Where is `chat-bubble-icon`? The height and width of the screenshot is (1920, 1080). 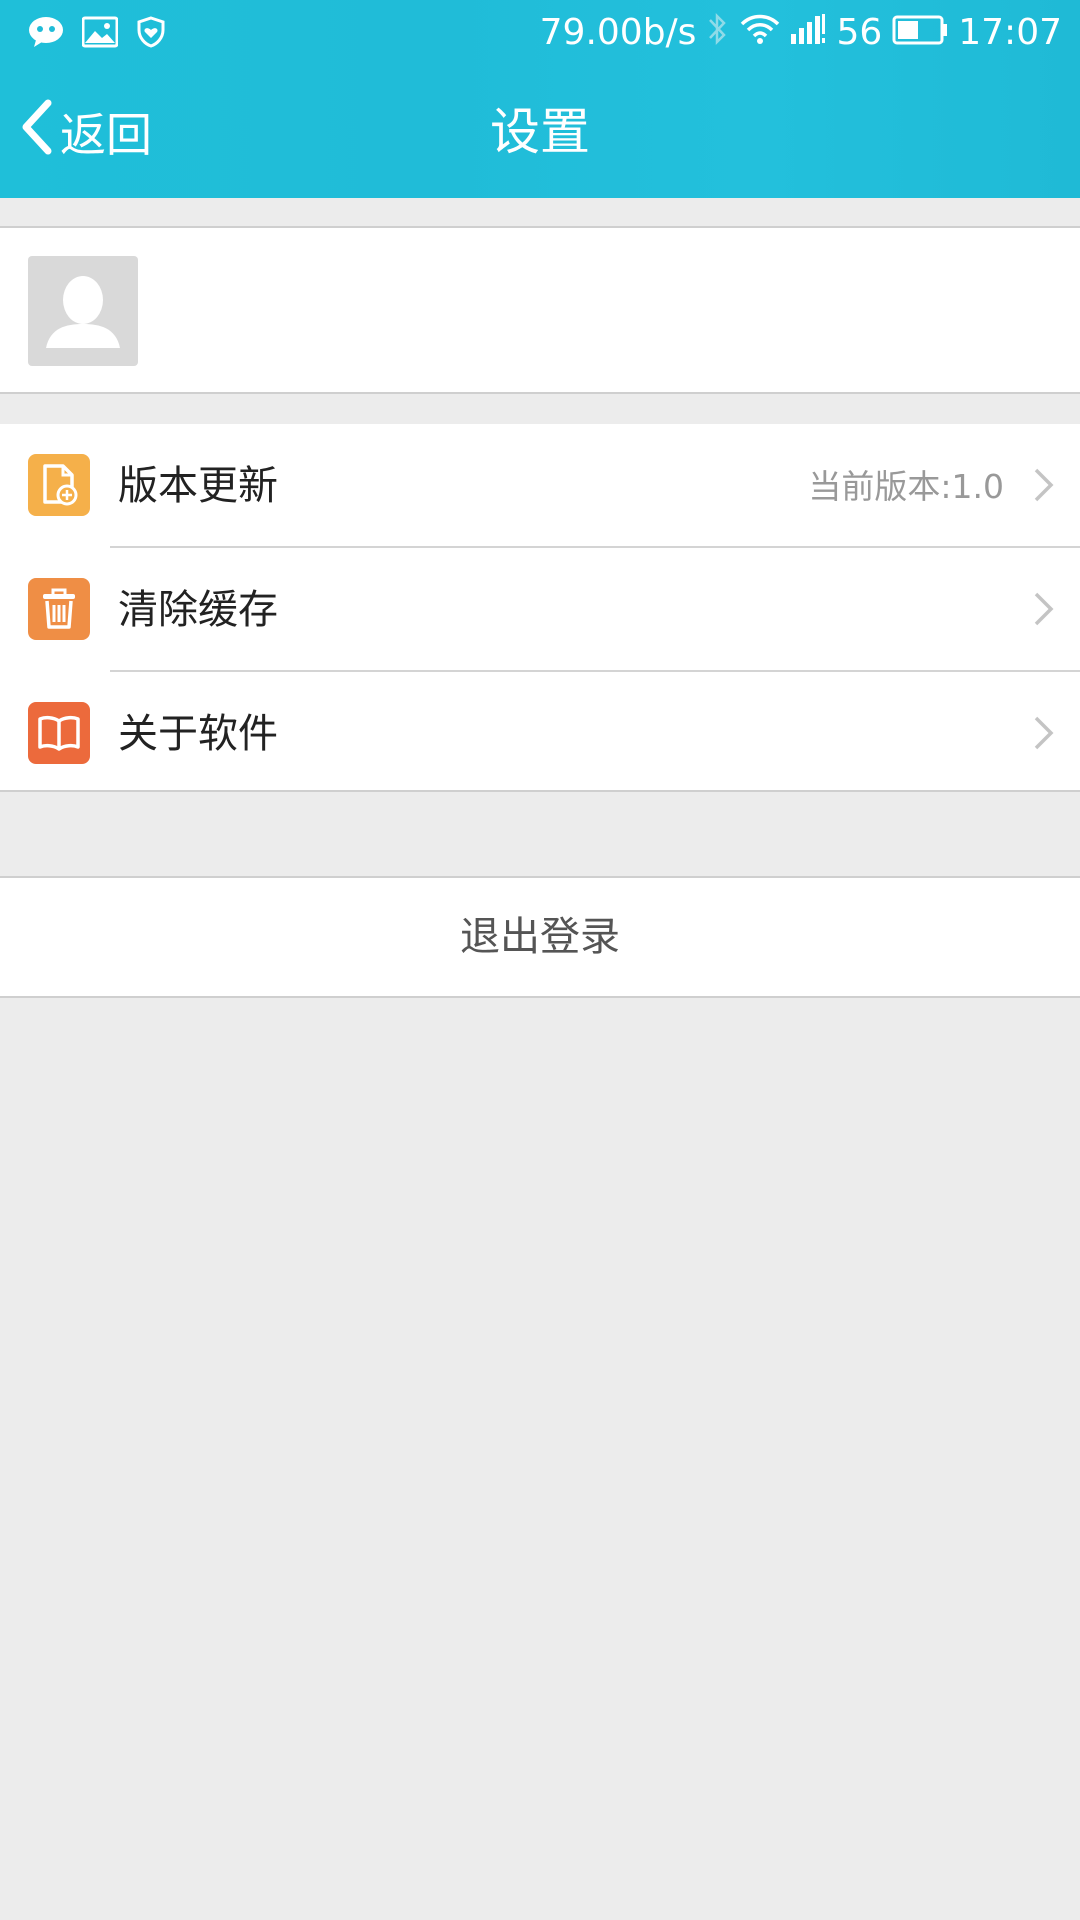 chat-bubble-icon is located at coordinates (46, 34).